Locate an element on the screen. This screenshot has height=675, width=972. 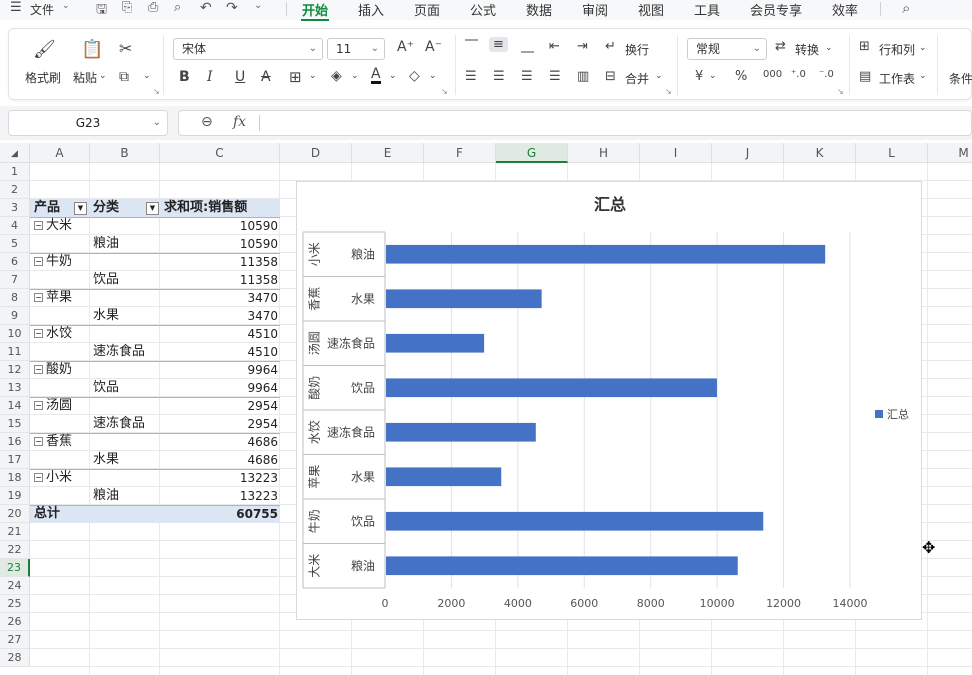
row-header-19: 19 is located at coordinates (15, 496).